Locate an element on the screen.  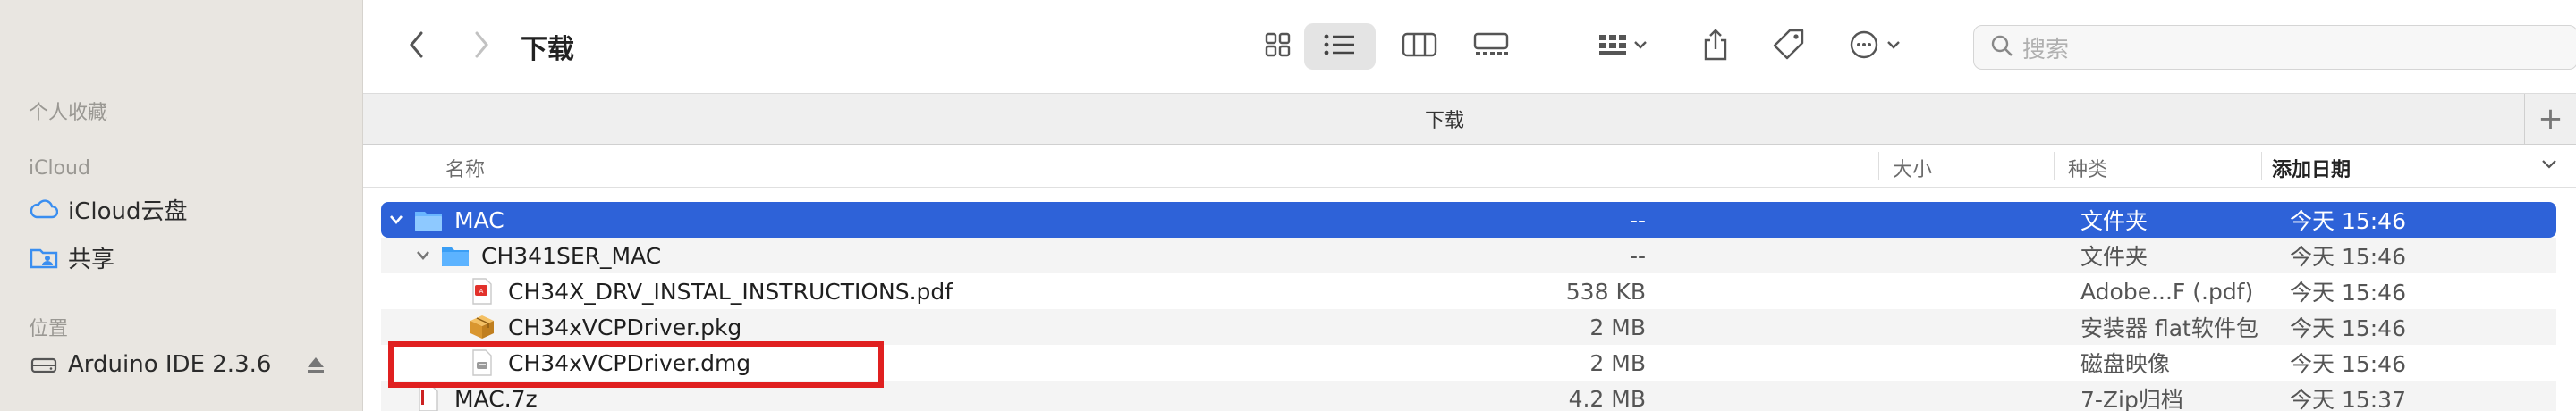
list-icon is located at coordinates (1340, 46).